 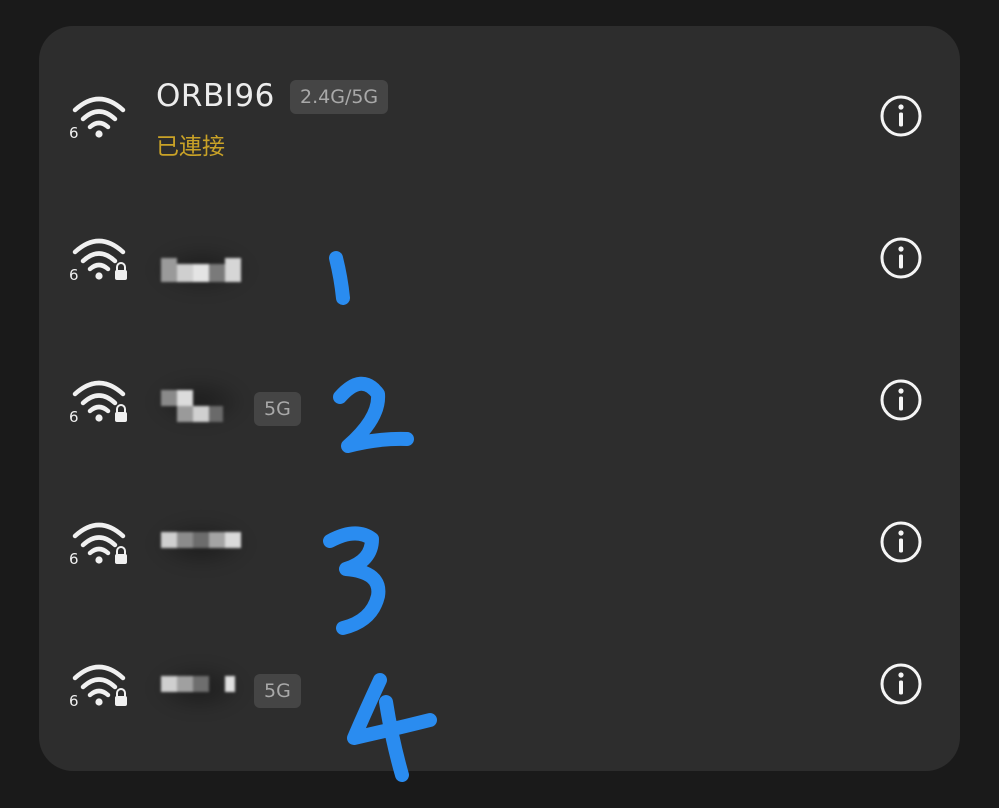 What do you see at coordinates (215, 96) in the screenshot?
I see `wifi-ssid: ORBI96` at bounding box center [215, 96].